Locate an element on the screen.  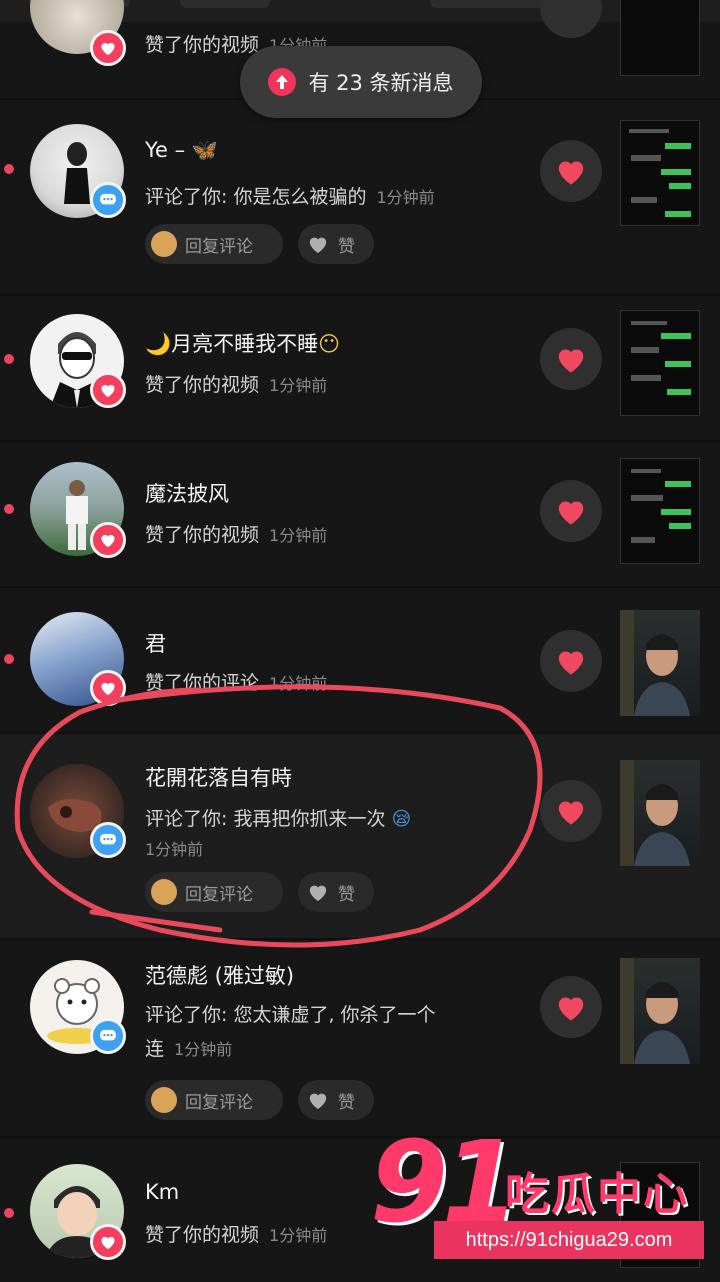
watermark-url: https://91chigua29.com is located at coordinates (569, 1240).